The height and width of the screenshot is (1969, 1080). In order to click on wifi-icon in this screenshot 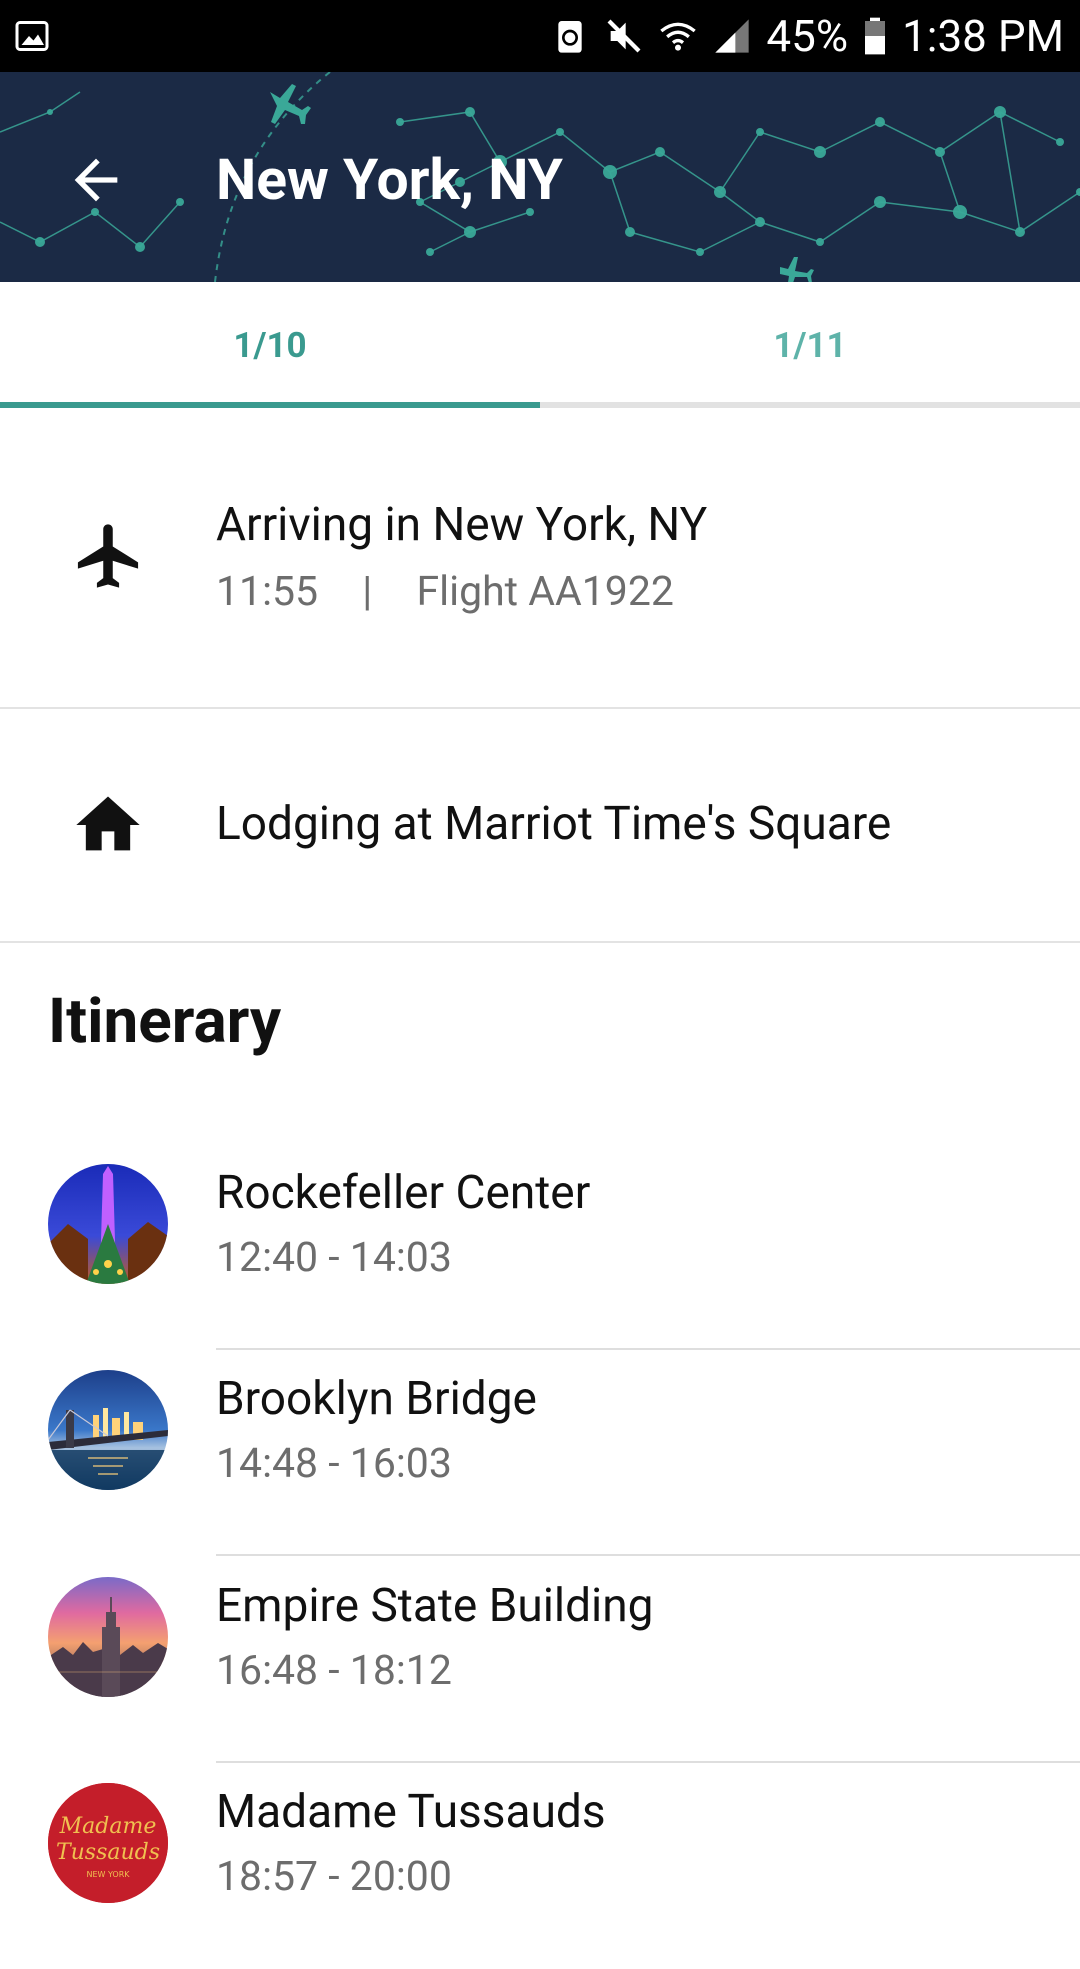, I will do `click(678, 36)`.